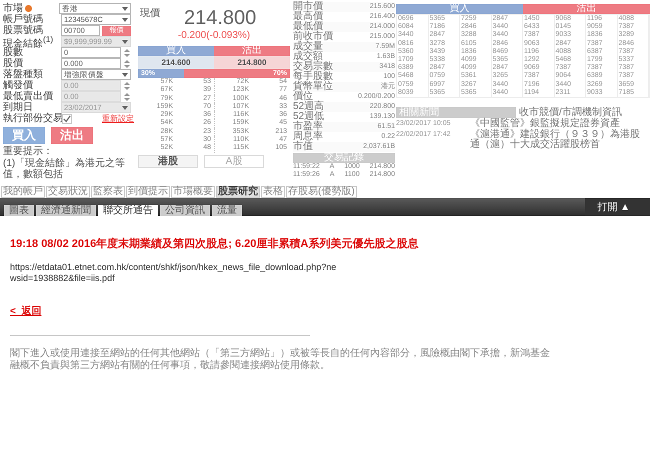 The width and height of the screenshot is (650, 462). Describe the element at coordinates (252, 62) in the screenshot. I see `ask-price: 214.800` at that location.